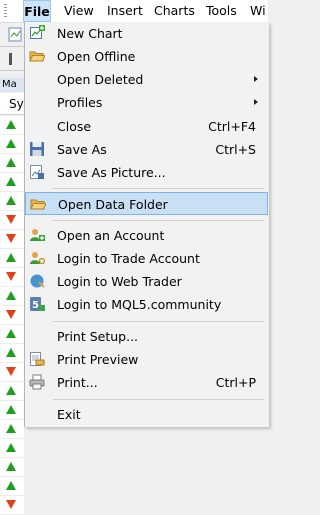  What do you see at coordinates (37, 11) in the screenshot?
I see `menu-file: File` at bounding box center [37, 11].